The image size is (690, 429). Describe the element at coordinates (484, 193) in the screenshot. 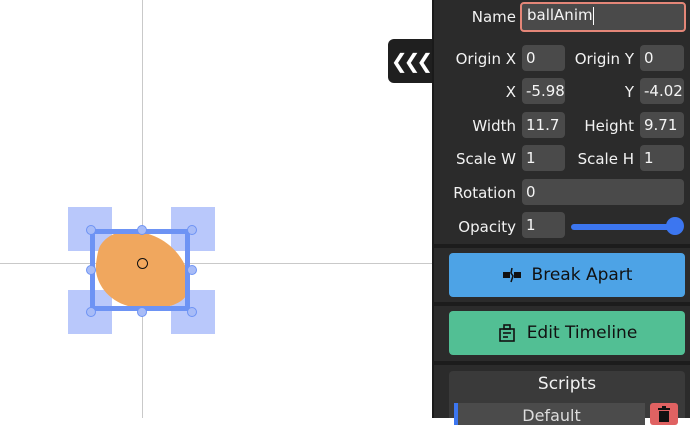

I see `rotation-label: Rotation` at that location.